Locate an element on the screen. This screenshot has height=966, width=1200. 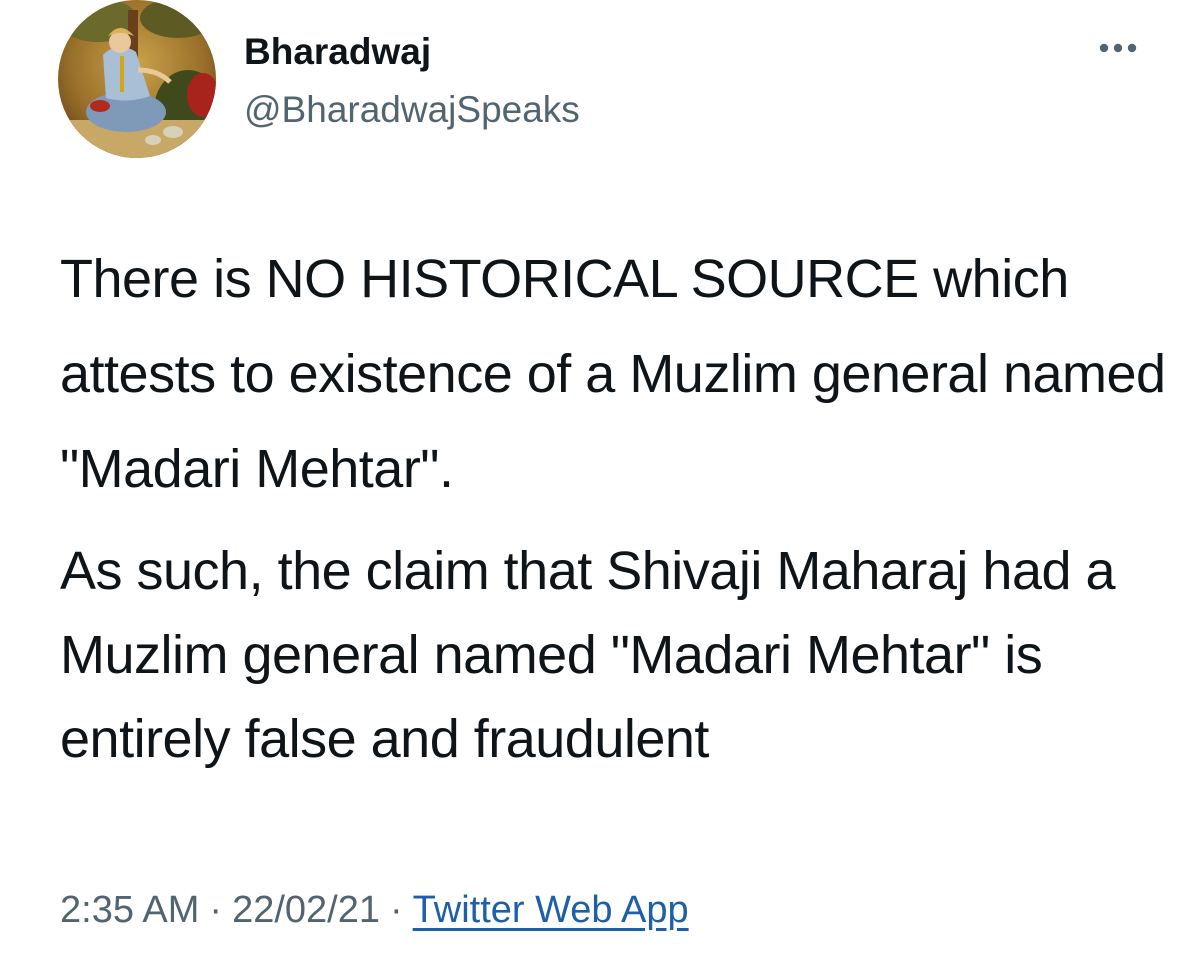
tweet-date: 22/02/21 is located at coordinates (306, 910).